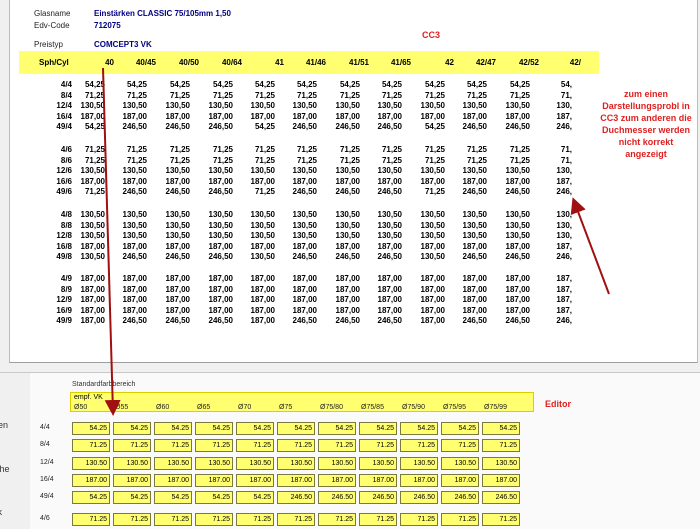 The width and height of the screenshot is (700, 529). What do you see at coordinates (162, 13) in the screenshot?
I see `glasname-value: Einstärken CLASSIC 75/105mm 1,50` at bounding box center [162, 13].